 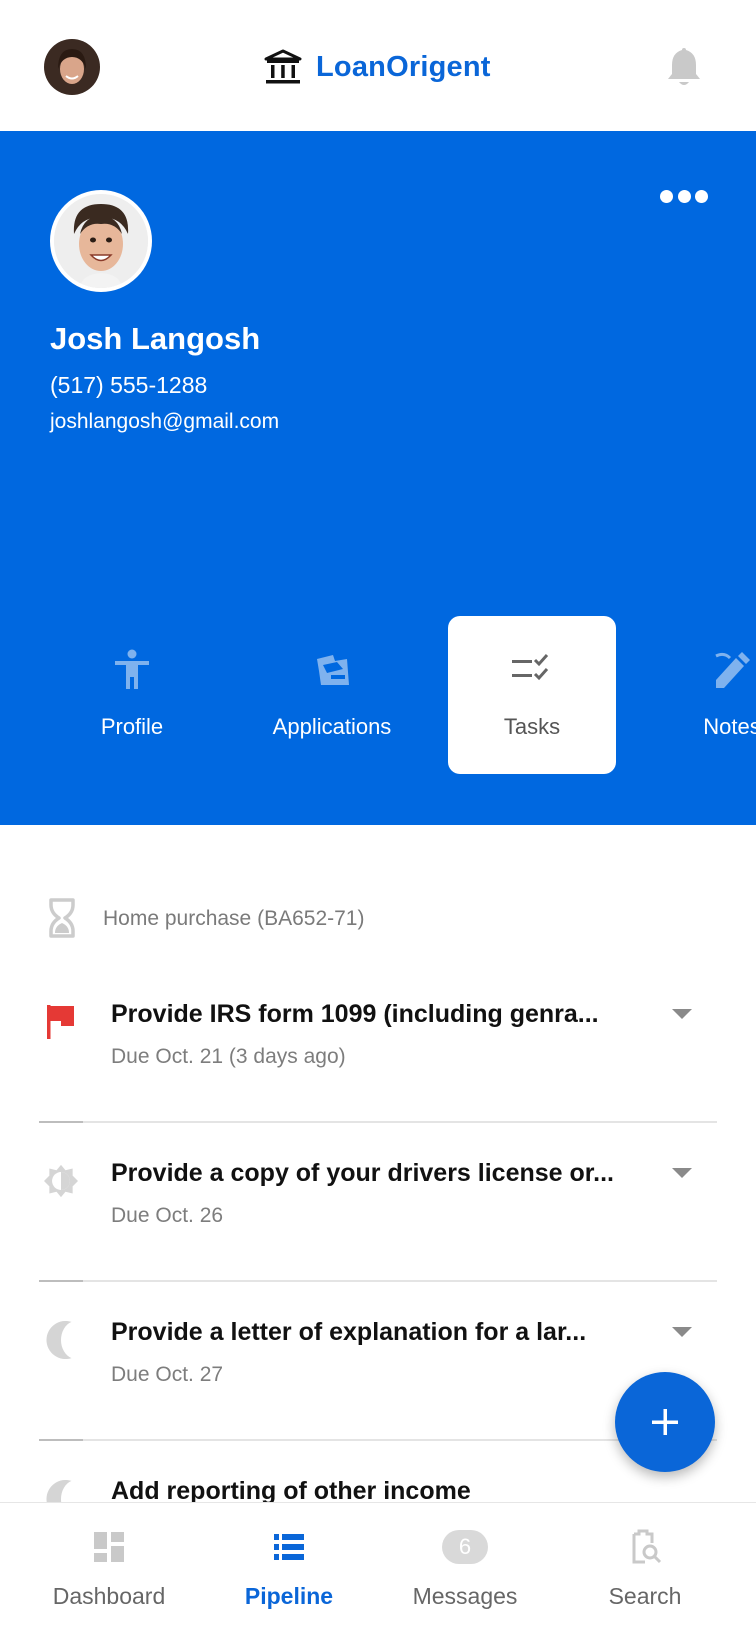 I want to click on add-task-button, so click(x=665, y=1422).